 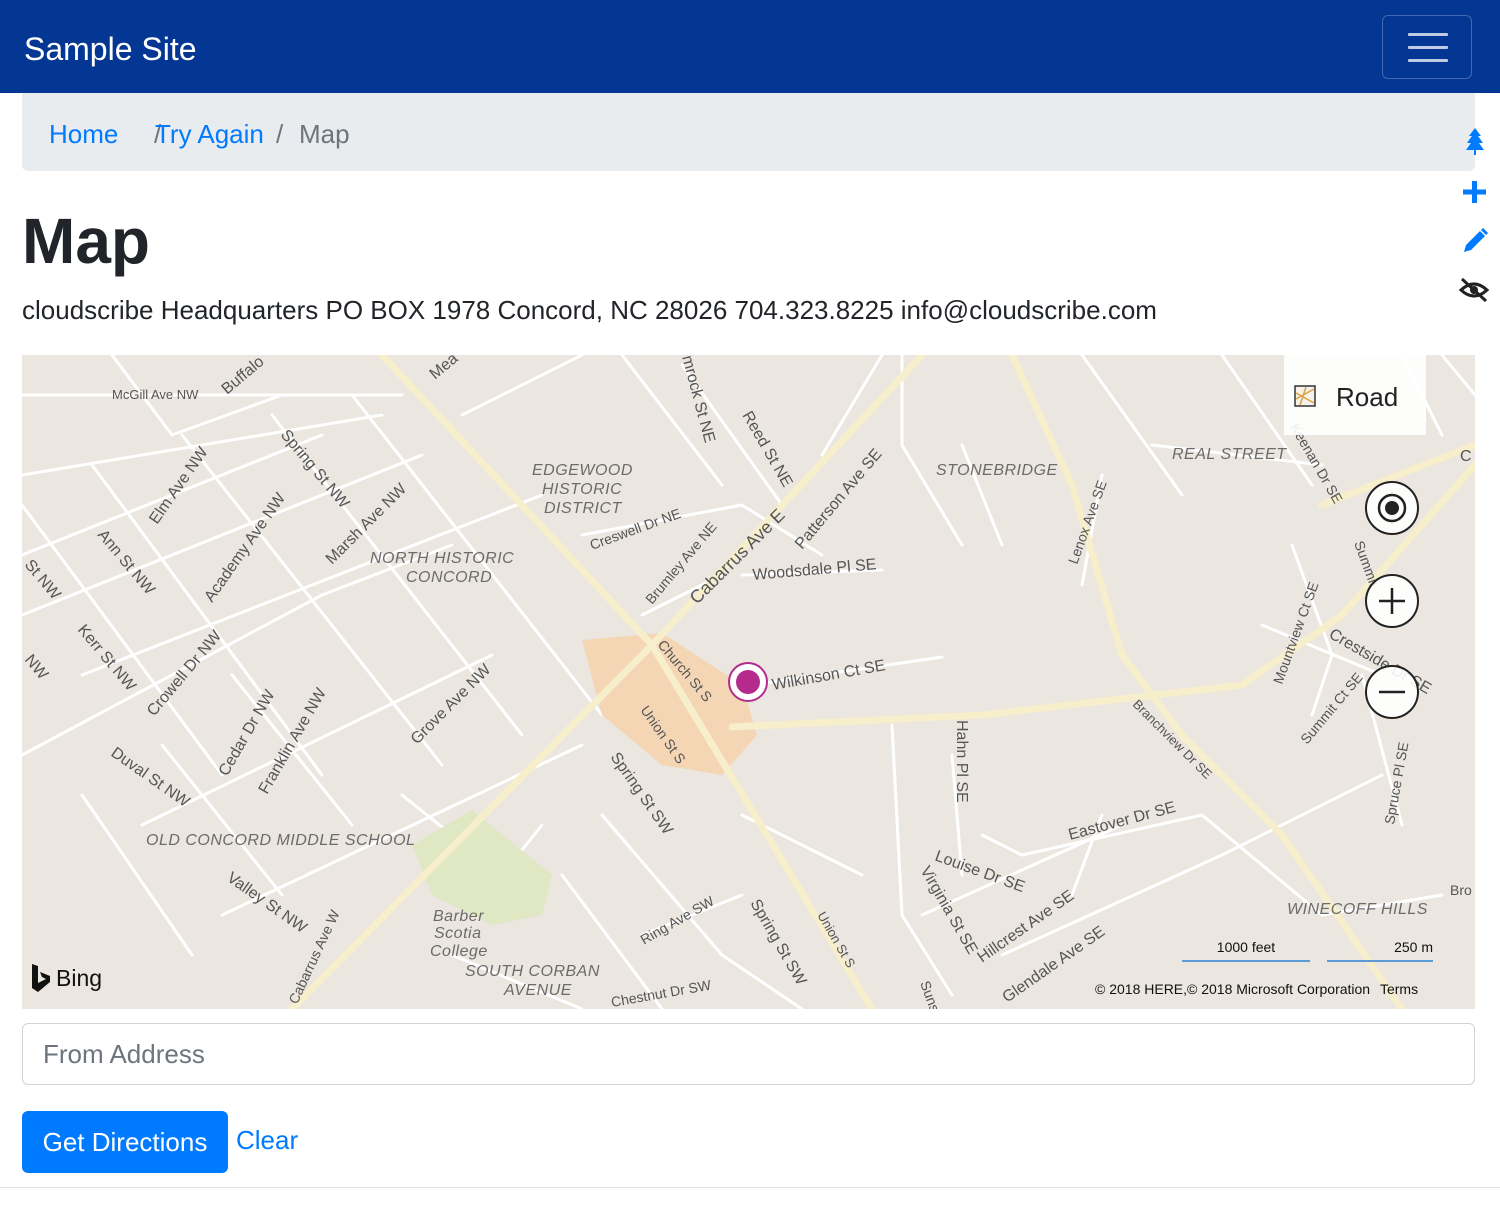 I want to click on street-label: mrock St NE, so click(x=698, y=400).